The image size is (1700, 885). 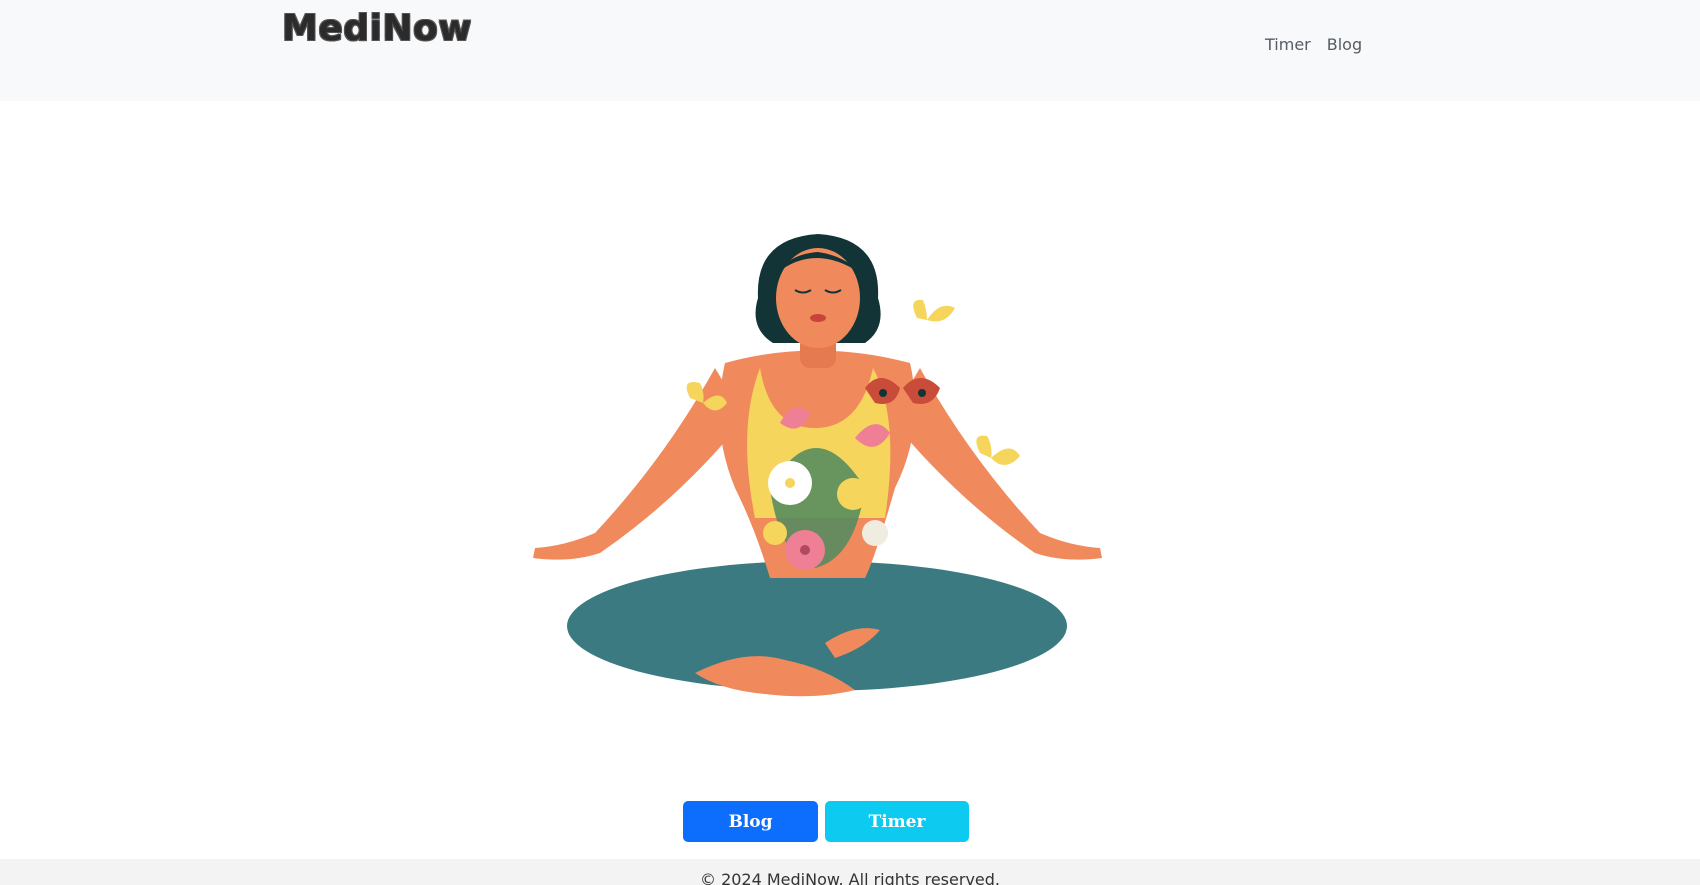 What do you see at coordinates (775, 533) in the screenshot?
I see `flower-small-yellow` at bounding box center [775, 533].